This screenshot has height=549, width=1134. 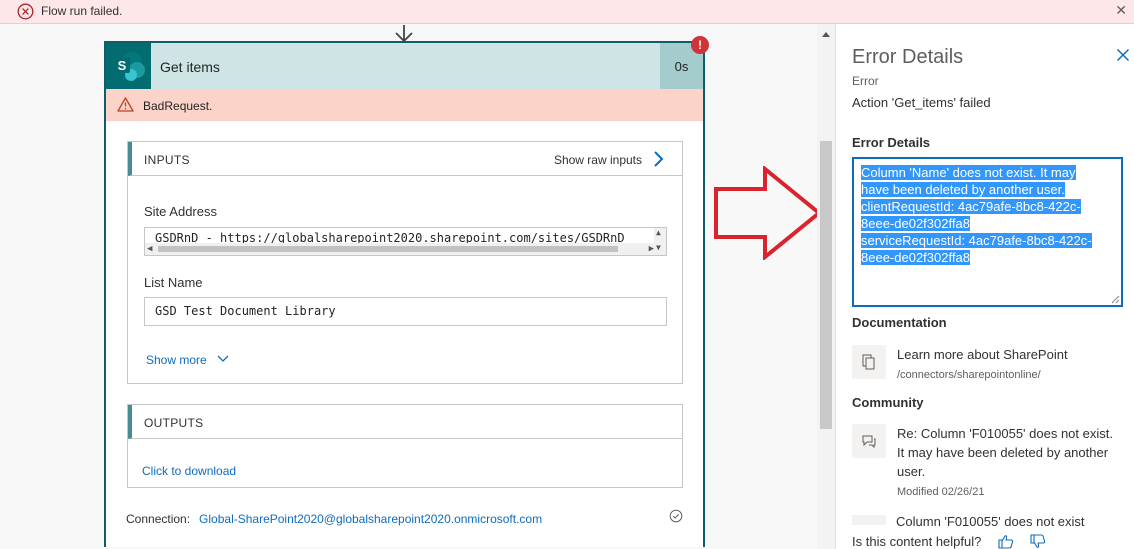 I want to click on horizontal-scrollbar: ◀ ▶, so click(x=405, y=249).